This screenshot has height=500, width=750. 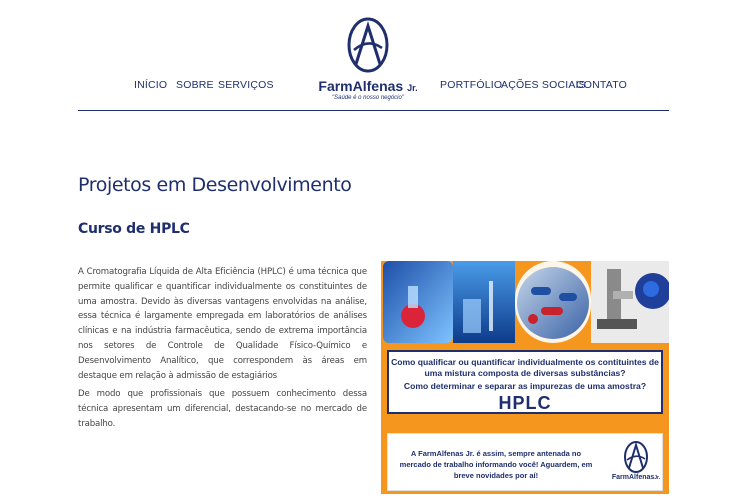 What do you see at coordinates (246, 85) in the screenshot?
I see `nav-item-servicos: SERVIÇOS` at bounding box center [246, 85].